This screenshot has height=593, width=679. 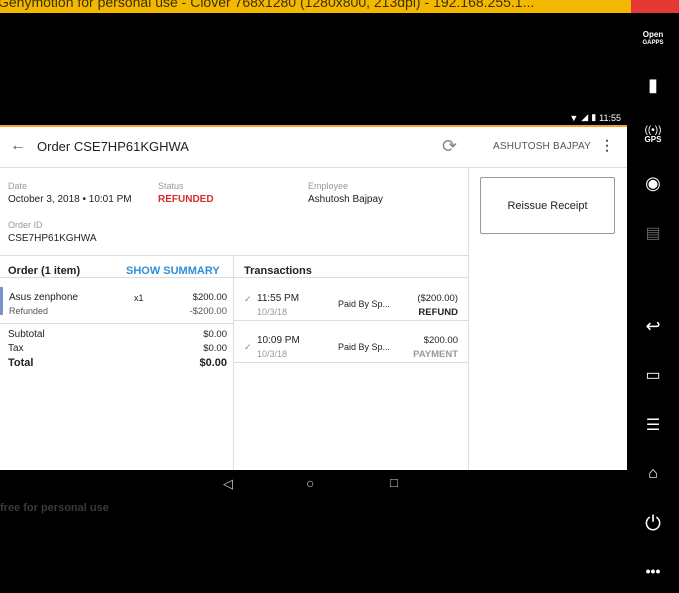 What do you see at coordinates (278, 340) in the screenshot?
I see `transaction-time: 10:09 PM` at bounding box center [278, 340].